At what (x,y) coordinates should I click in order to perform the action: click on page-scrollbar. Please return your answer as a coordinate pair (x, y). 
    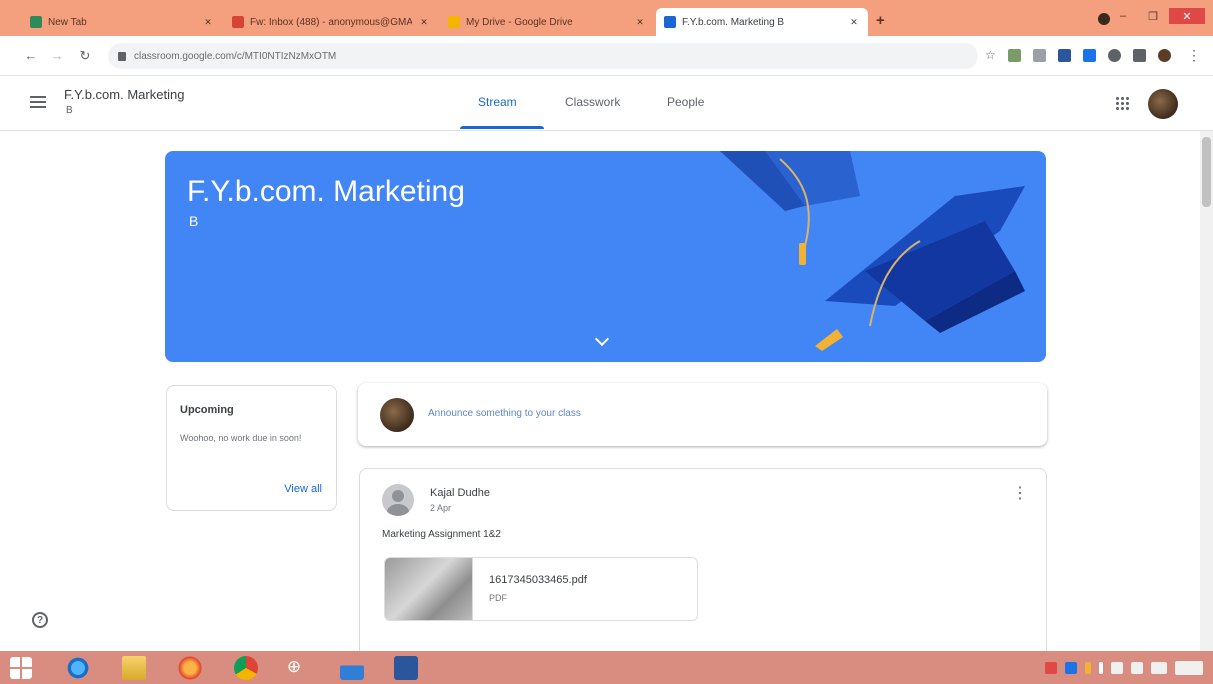
    Looking at the image, I should click on (1206, 391).